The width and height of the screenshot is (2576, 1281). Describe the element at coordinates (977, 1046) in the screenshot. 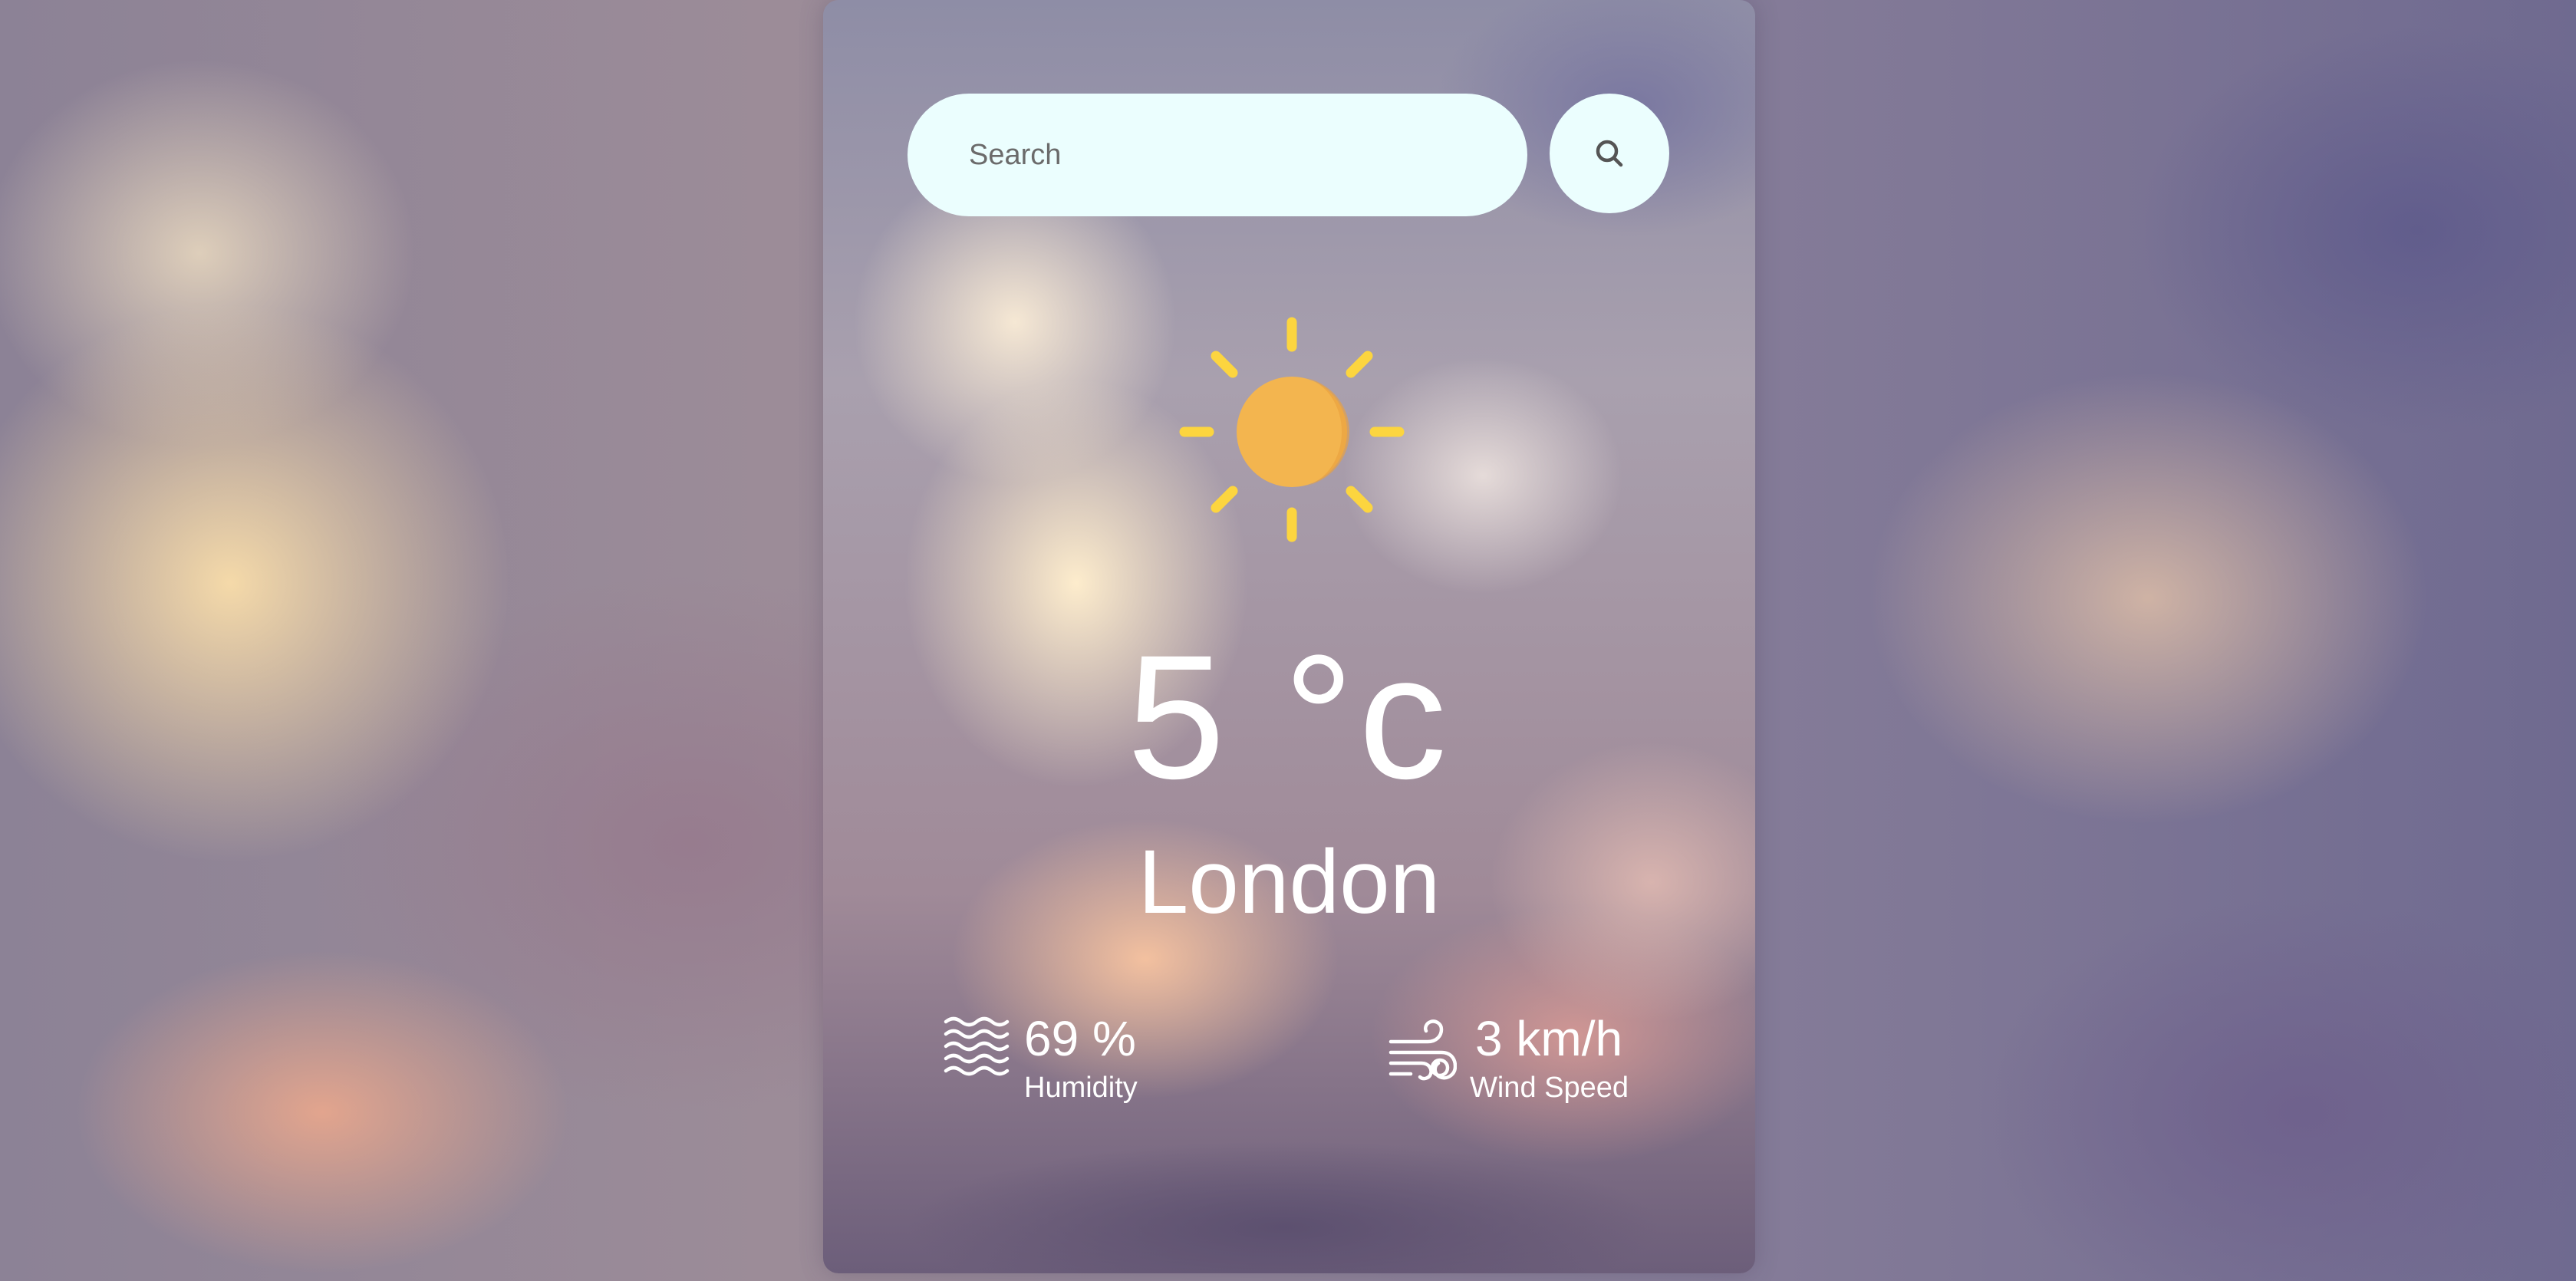

I see `humidity-icon` at that location.